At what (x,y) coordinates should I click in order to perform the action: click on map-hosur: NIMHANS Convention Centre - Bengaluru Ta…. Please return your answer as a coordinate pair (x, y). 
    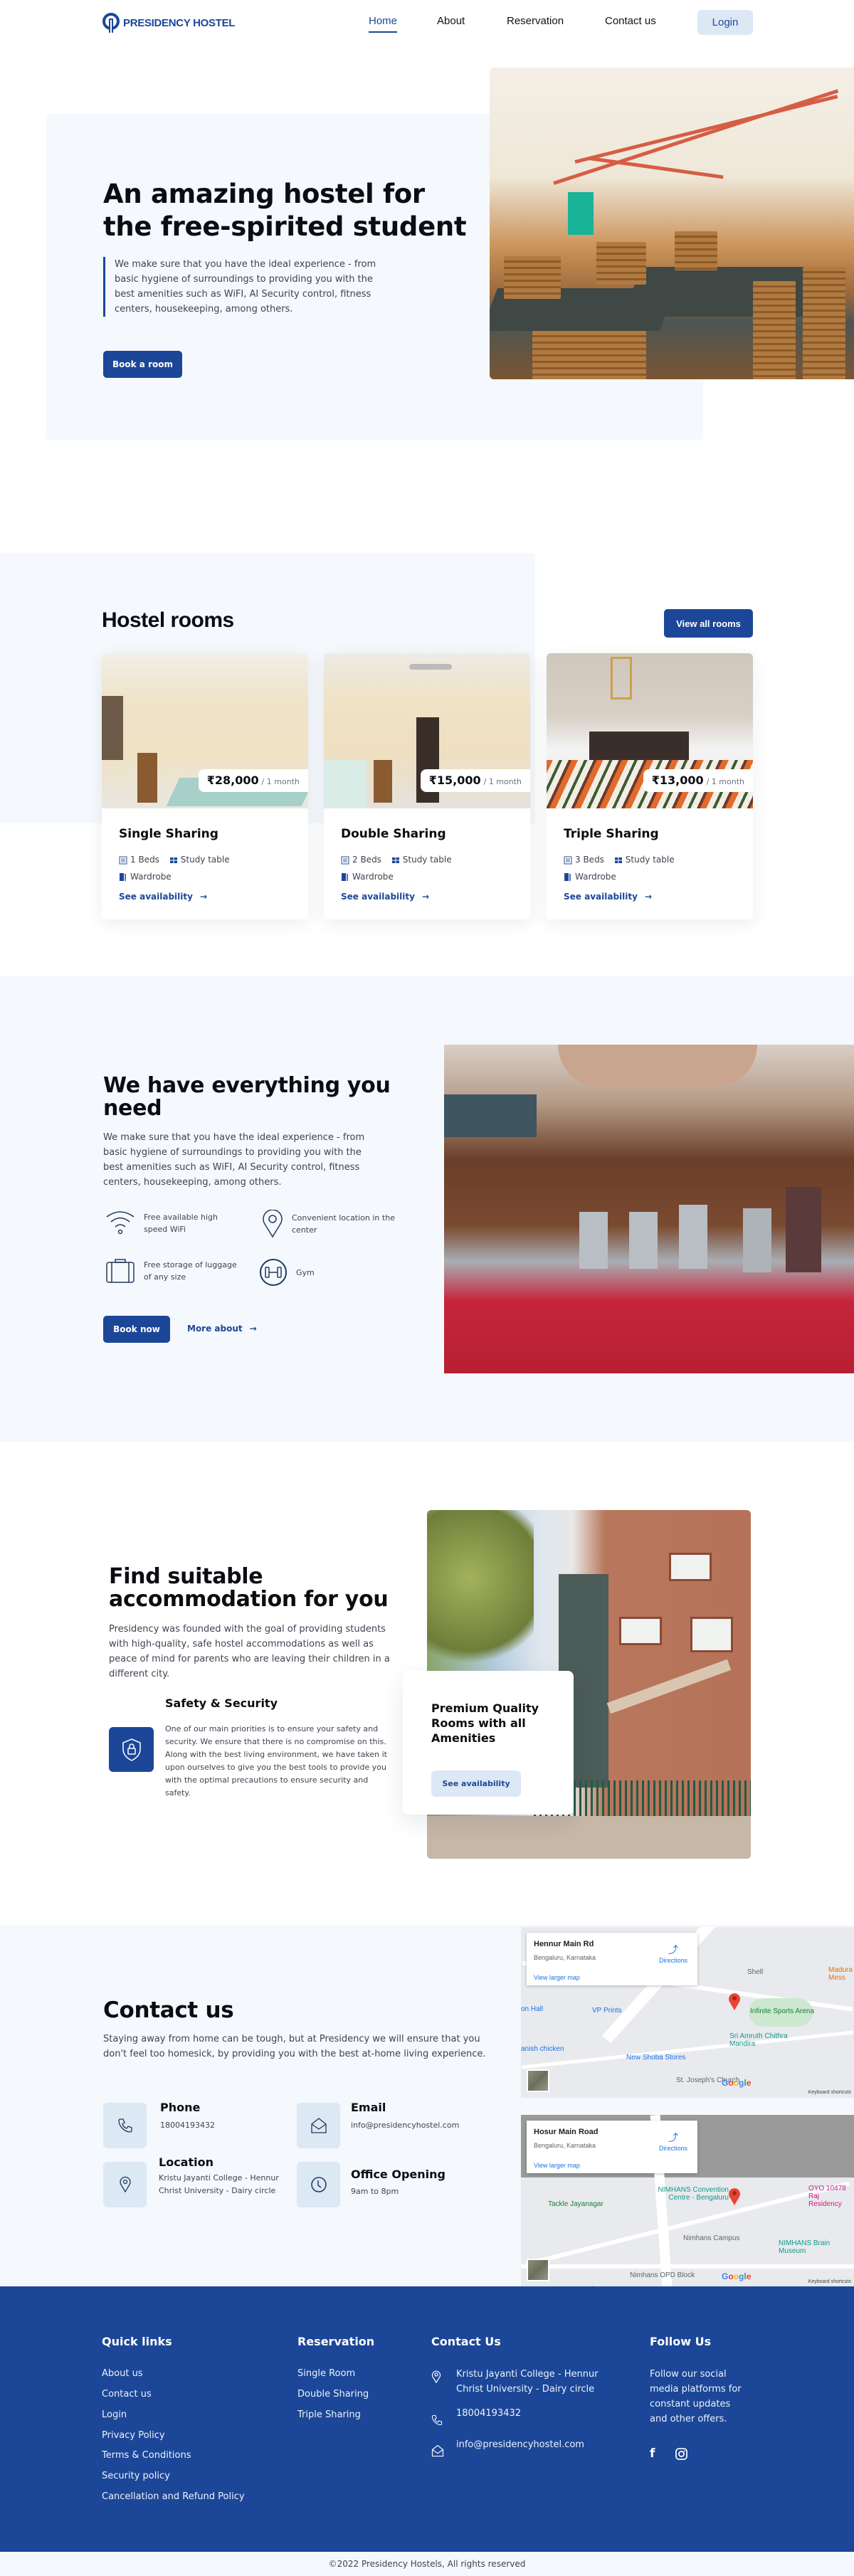
    Looking at the image, I should click on (687, 2201).